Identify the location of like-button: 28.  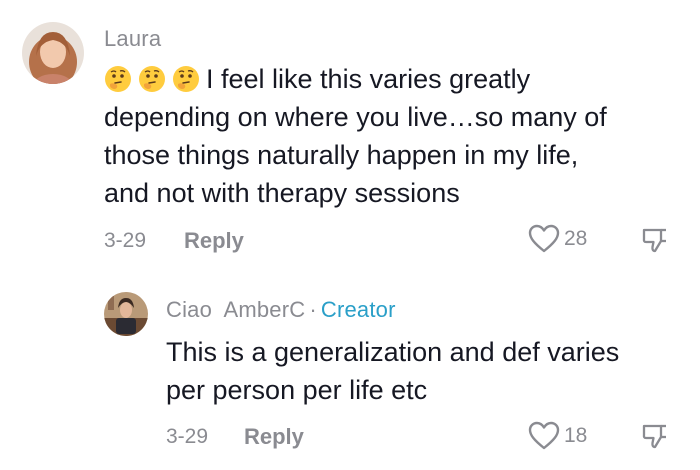
(557, 239).